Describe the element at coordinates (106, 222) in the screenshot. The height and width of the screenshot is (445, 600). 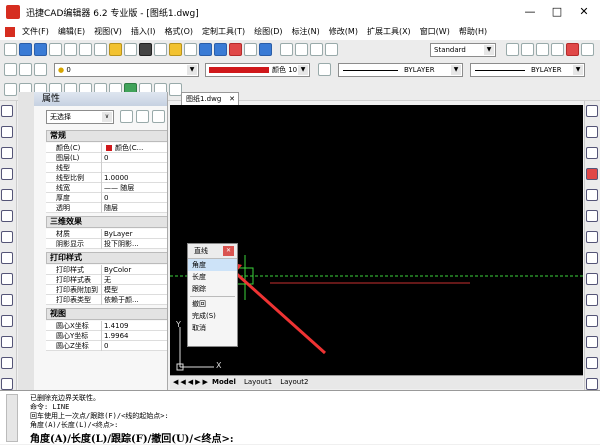
I see `section-header: 三维效果▲` at that location.